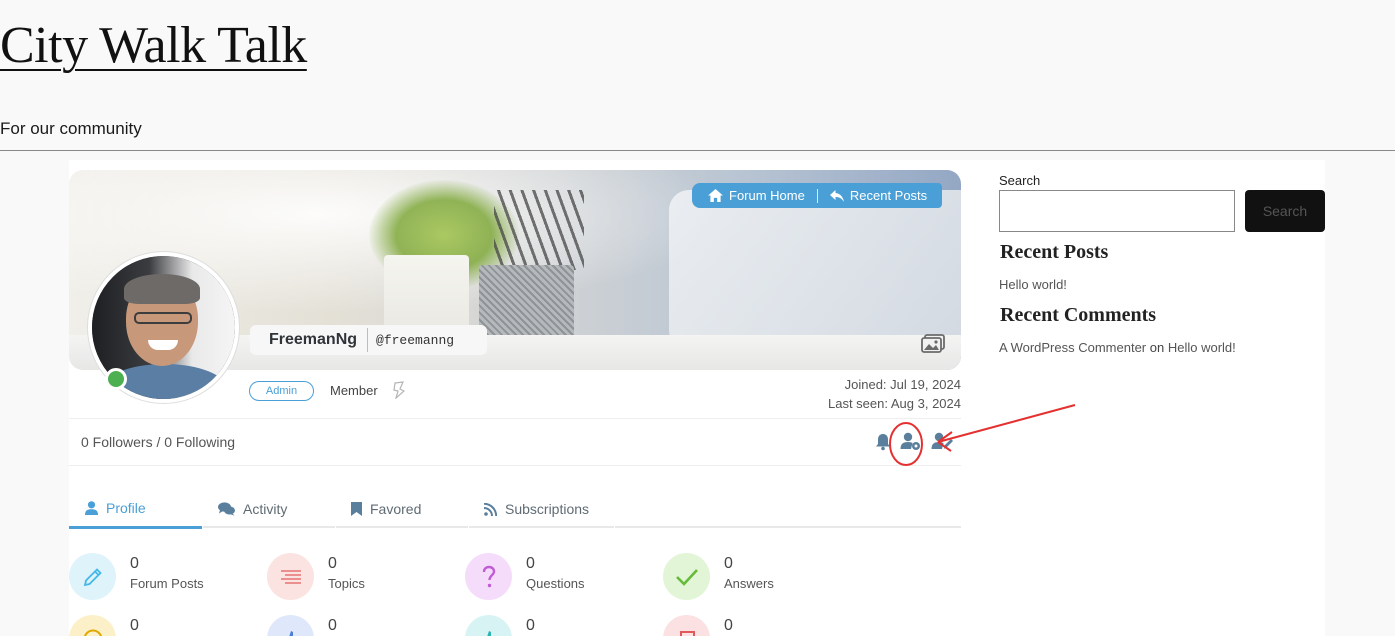 The image size is (1395, 636). Describe the element at coordinates (71, 128) in the screenshot. I see `site-tagline: For our community` at that location.